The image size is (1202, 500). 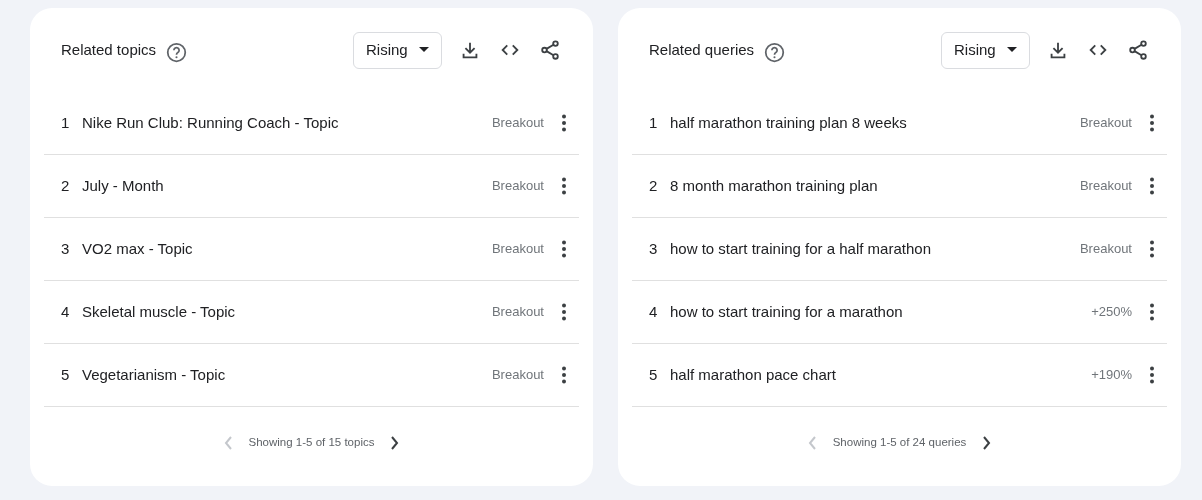 What do you see at coordinates (1111, 375) in the screenshot?
I see `row-value: +190%` at bounding box center [1111, 375].